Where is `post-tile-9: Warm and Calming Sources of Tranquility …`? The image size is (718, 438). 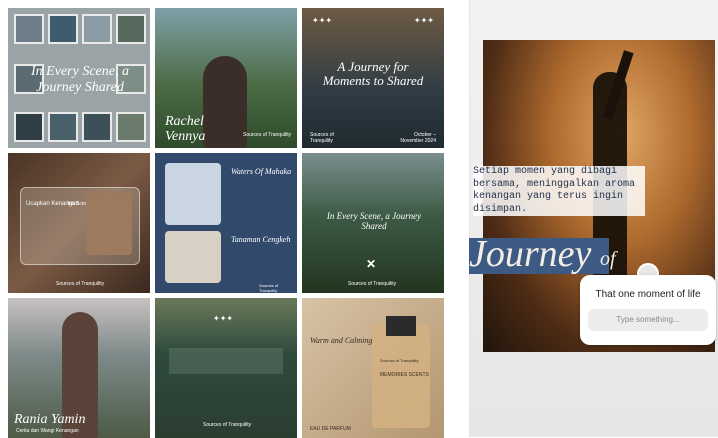 post-tile-9: Warm and Calming Sources of Tranquility … is located at coordinates (373, 368).